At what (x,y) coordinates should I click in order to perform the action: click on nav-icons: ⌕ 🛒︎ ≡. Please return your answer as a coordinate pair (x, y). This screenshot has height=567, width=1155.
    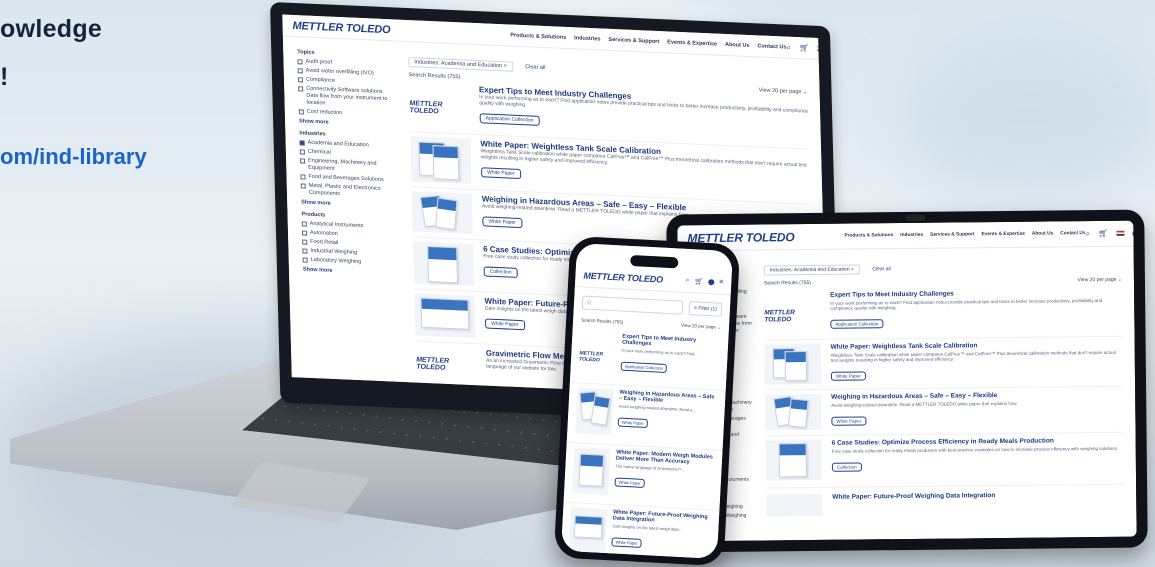
    Looking at the image, I should click on (704, 281).